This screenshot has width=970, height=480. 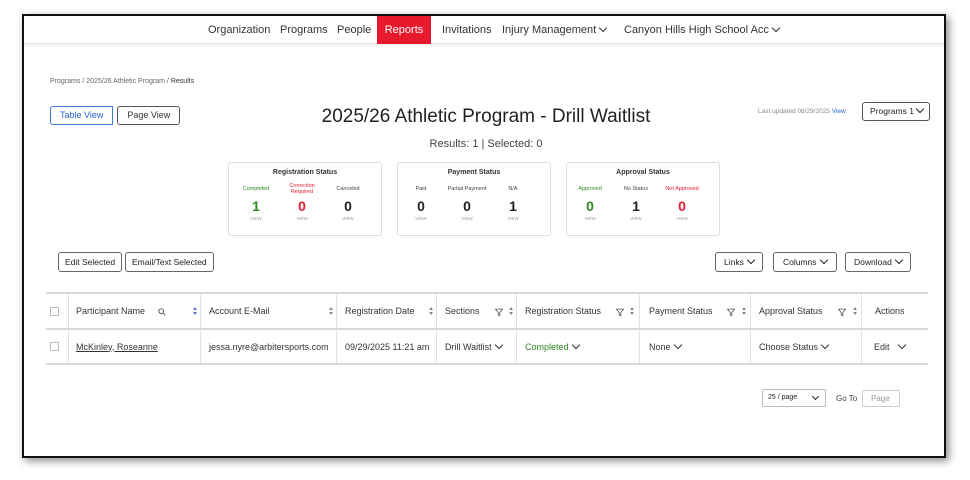 I want to click on stat-paid: Paid 0 VIEW, so click(x=421, y=201).